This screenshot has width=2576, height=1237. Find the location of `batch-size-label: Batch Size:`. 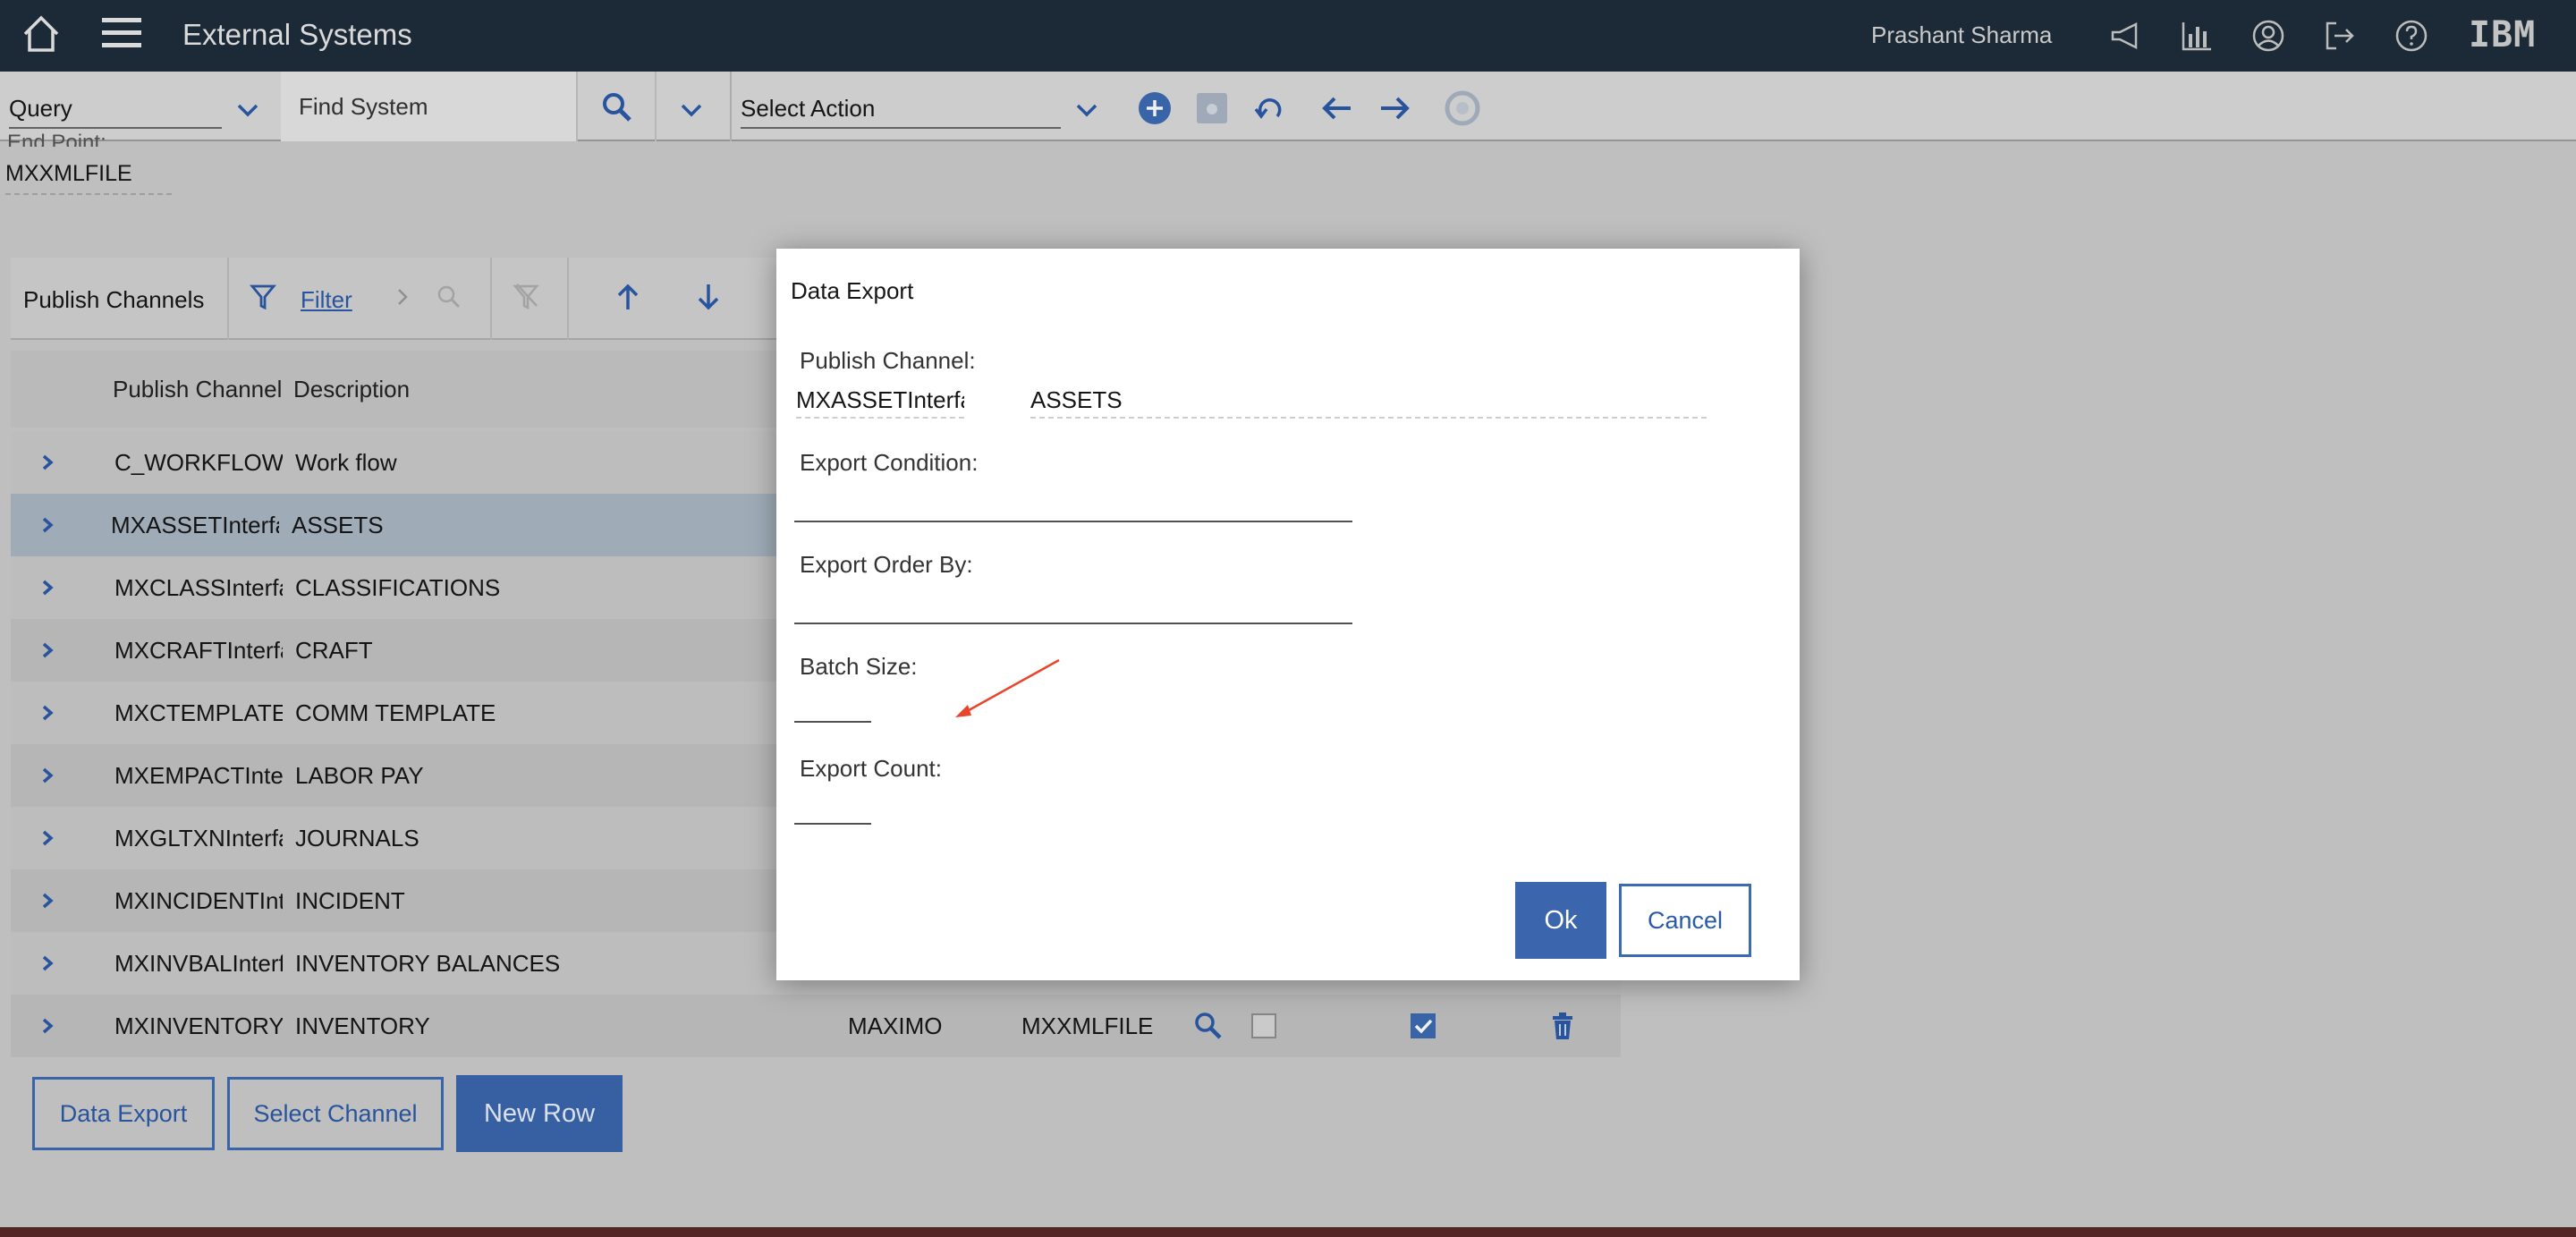

batch-size-label: Batch Size: is located at coordinates (859, 666).